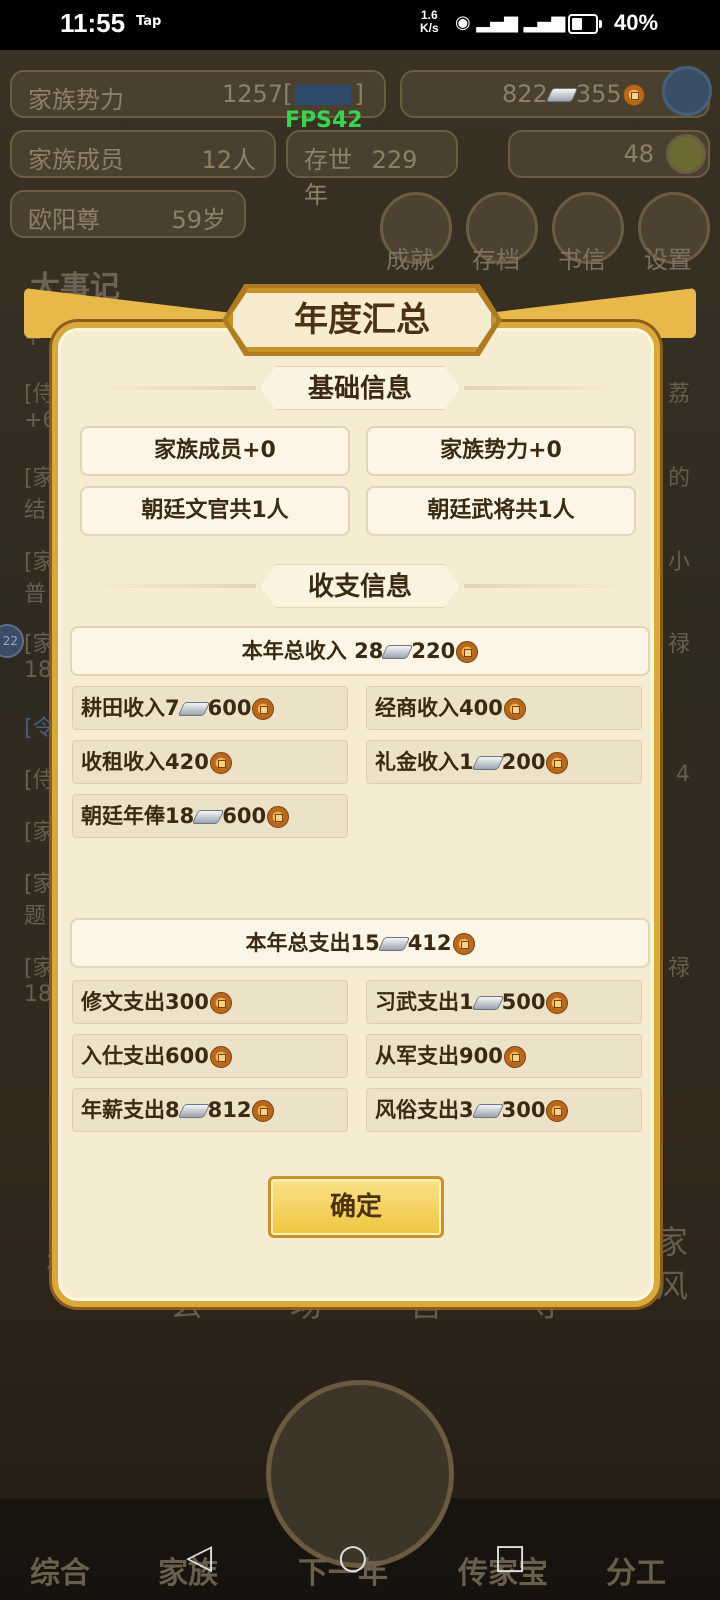 The image size is (720, 1600). What do you see at coordinates (429, 21) in the screenshot?
I see `network-speed: 1.6 K/s` at bounding box center [429, 21].